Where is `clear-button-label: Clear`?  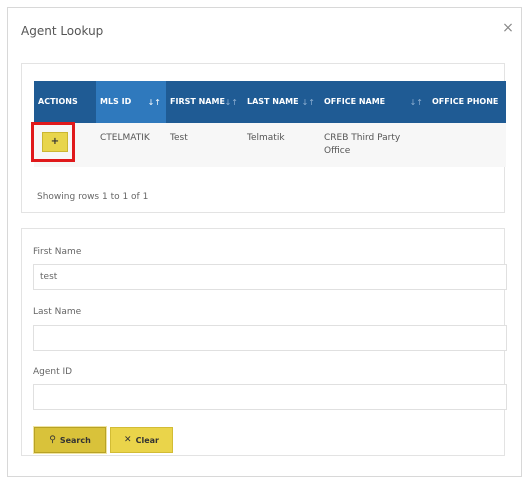
clear-button-label: Clear is located at coordinates (147, 440).